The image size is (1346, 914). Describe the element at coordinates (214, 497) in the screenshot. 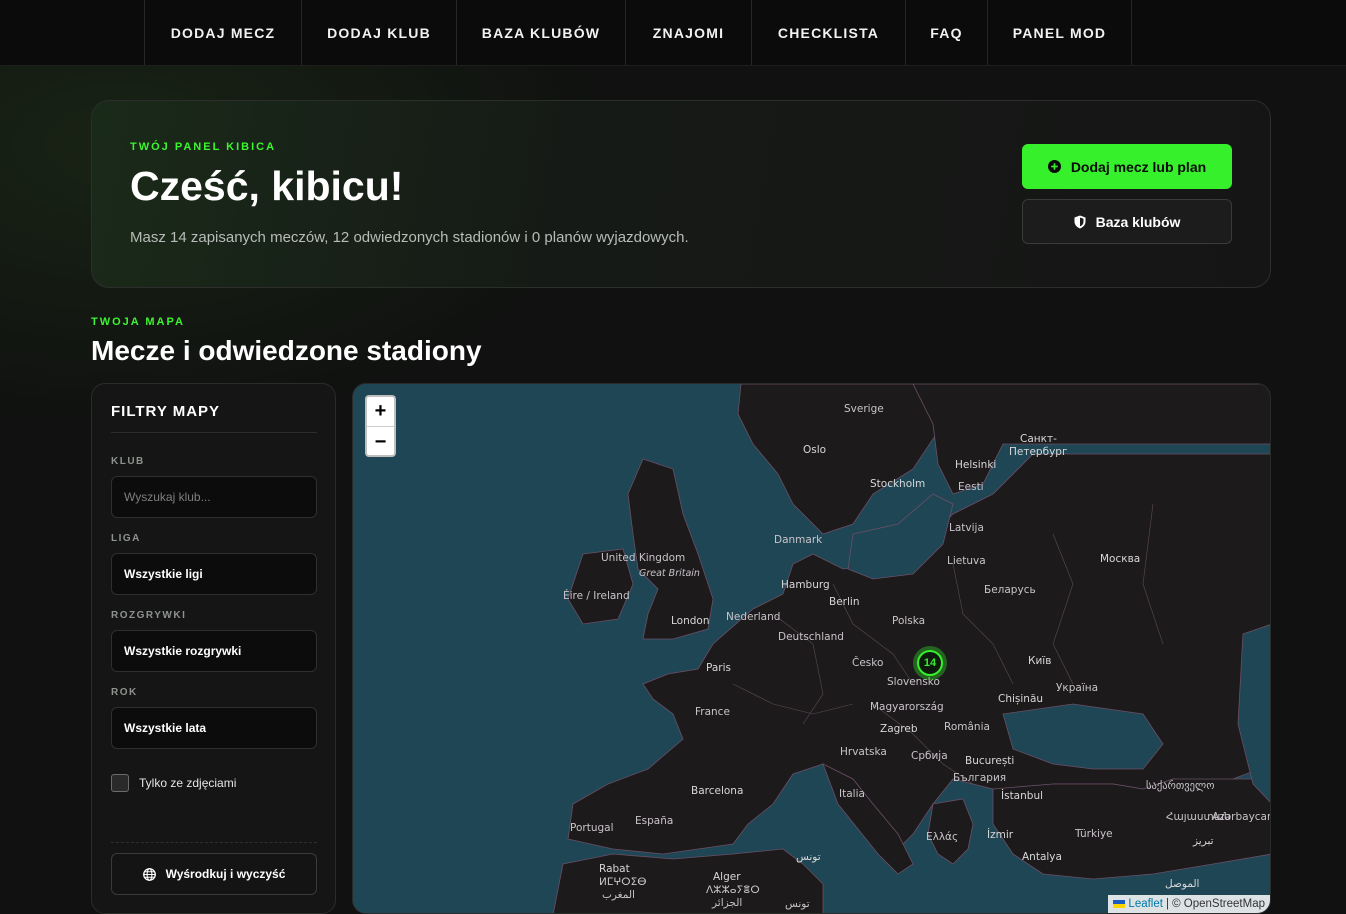

I see `club-search-input` at that location.